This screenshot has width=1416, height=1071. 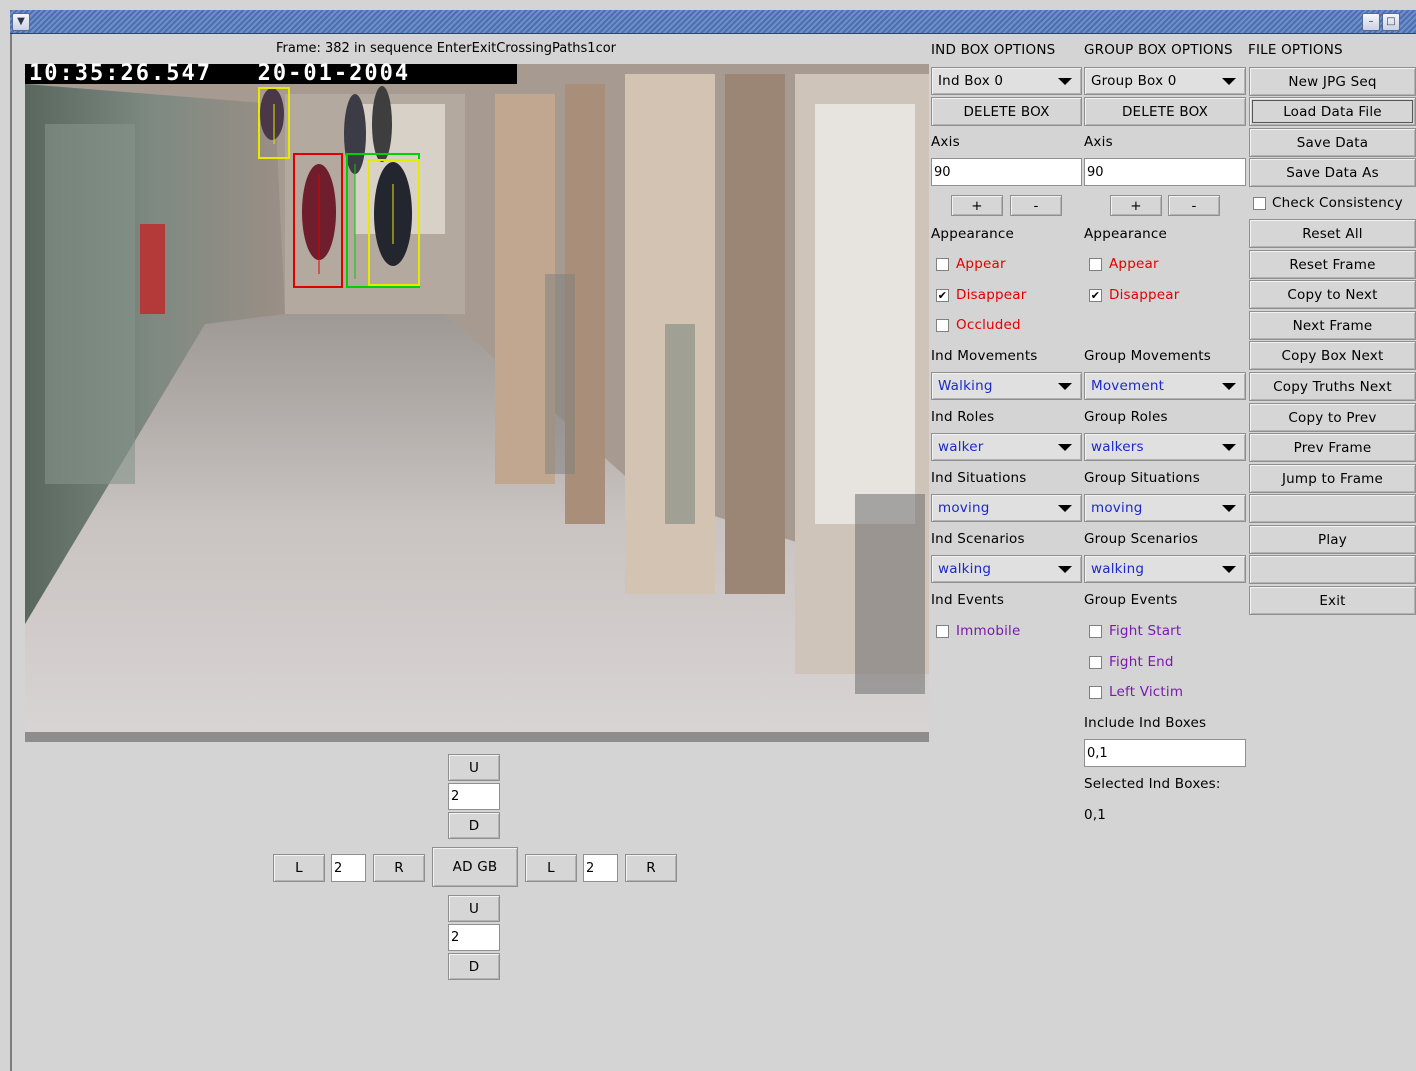 What do you see at coordinates (1332, 478) in the screenshot?
I see `jump-to-frame-button: Jump to Frame` at bounding box center [1332, 478].